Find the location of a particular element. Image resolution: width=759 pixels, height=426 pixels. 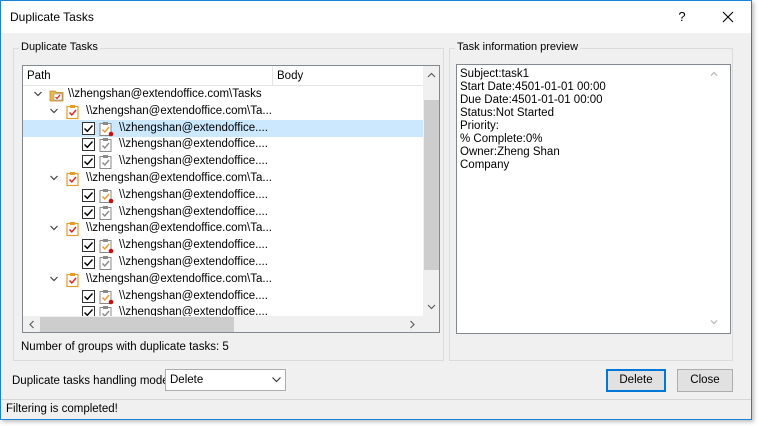

status-text: Filtering is completed! is located at coordinates (62, 409).